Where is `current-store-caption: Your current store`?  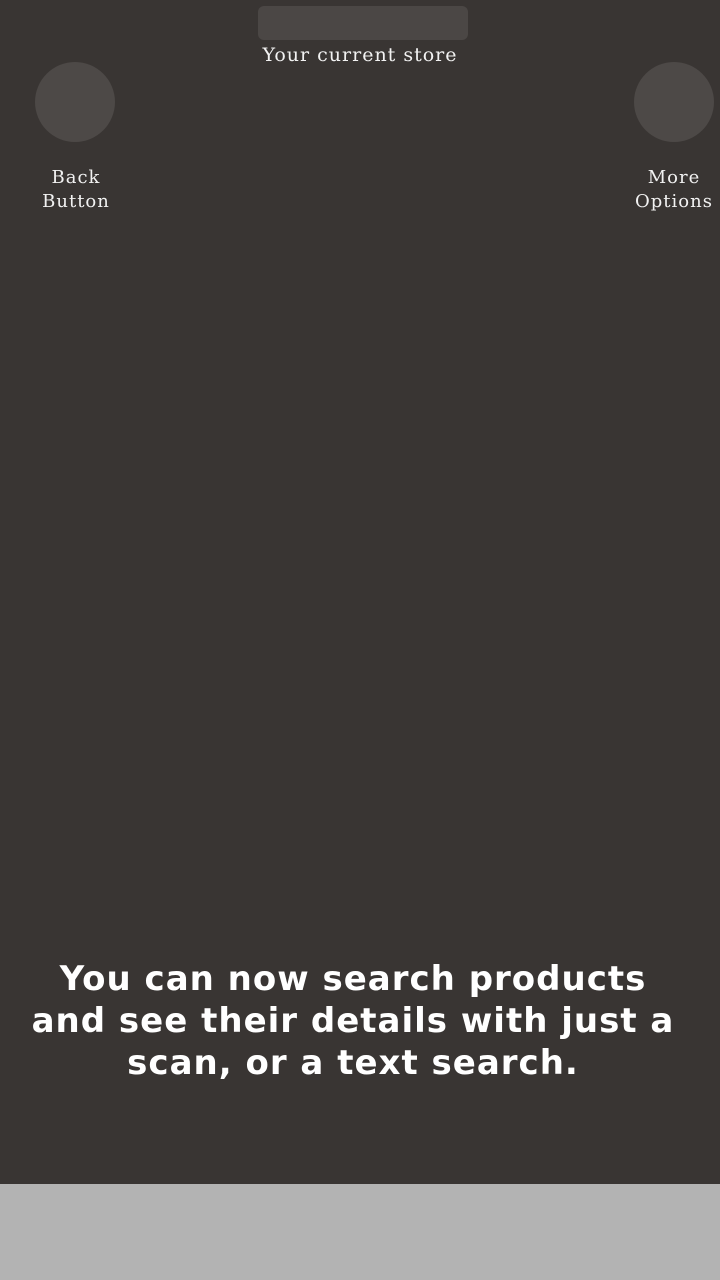 current-store-caption: Your current store is located at coordinates (360, 55).